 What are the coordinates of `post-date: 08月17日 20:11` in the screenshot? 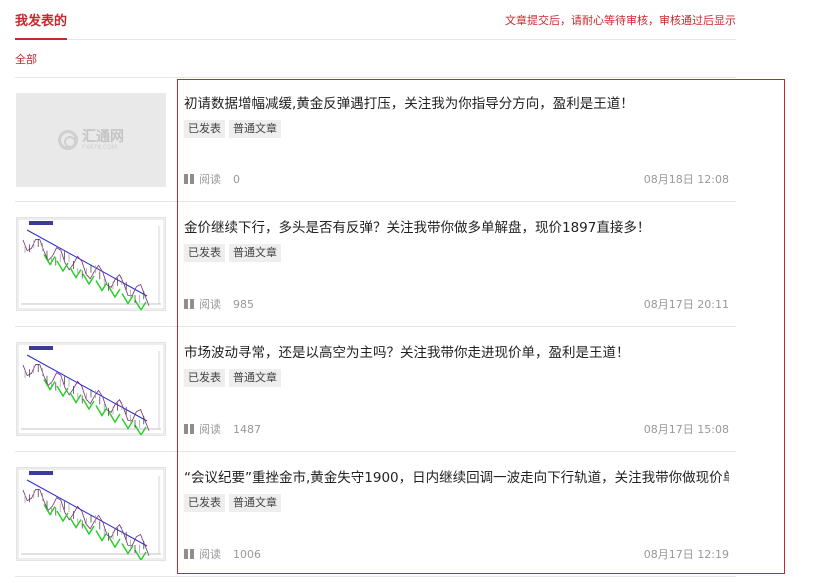 It's located at (686, 304).